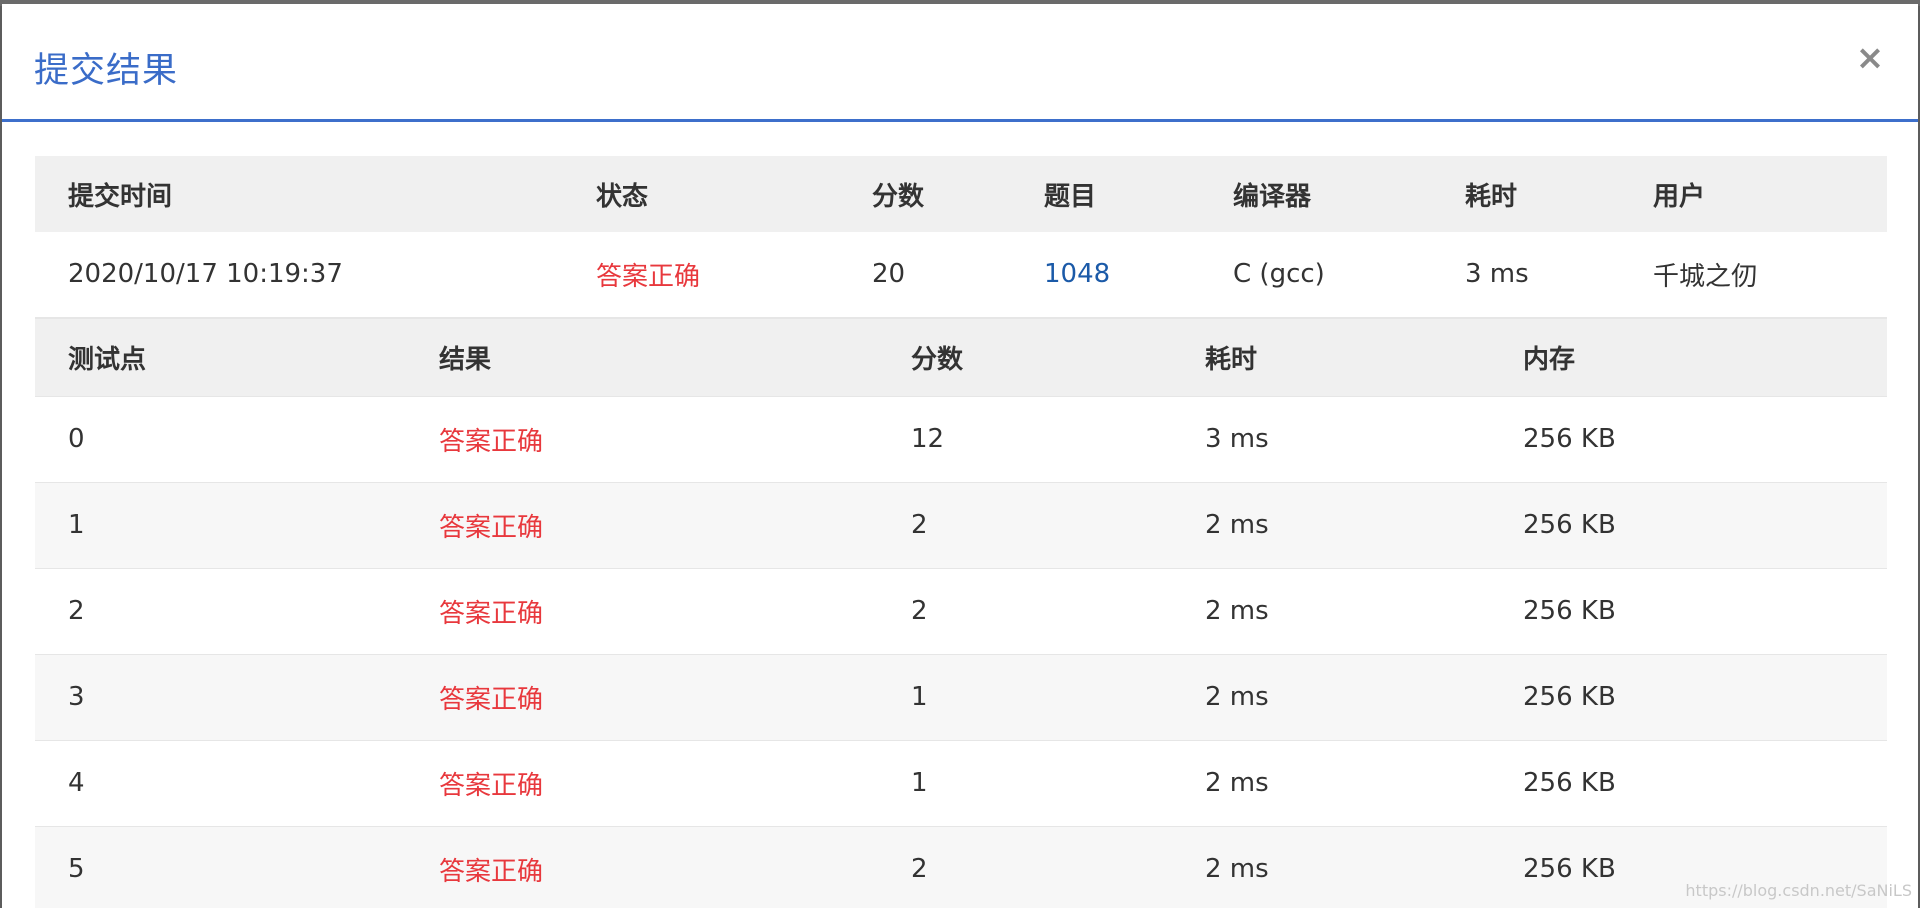 Image resolution: width=1920 pixels, height=908 pixels. Describe the element at coordinates (701, 275) in the screenshot. I see `status-badge: 答案正确` at that location.